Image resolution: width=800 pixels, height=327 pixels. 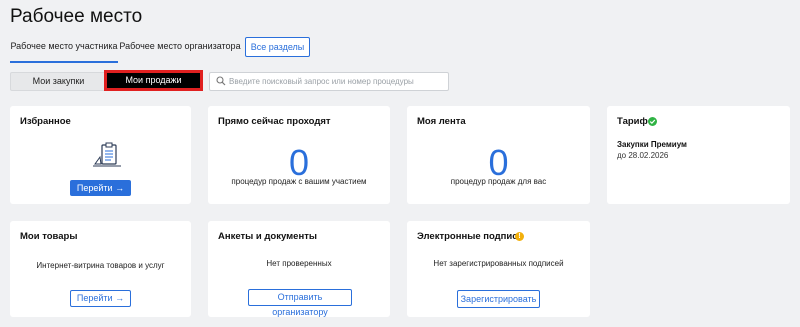 I want to click on warning-icon: !, so click(x=519, y=236).